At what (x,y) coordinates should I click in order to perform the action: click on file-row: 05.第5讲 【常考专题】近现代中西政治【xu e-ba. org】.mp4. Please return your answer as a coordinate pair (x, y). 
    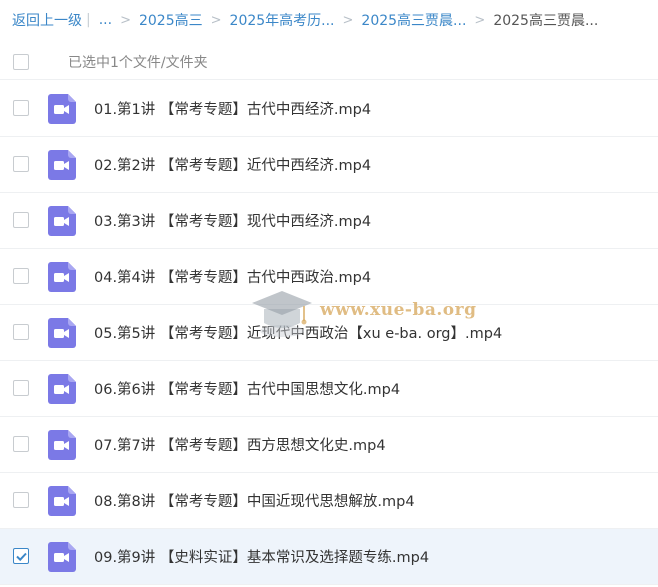
    Looking at the image, I should click on (329, 333).